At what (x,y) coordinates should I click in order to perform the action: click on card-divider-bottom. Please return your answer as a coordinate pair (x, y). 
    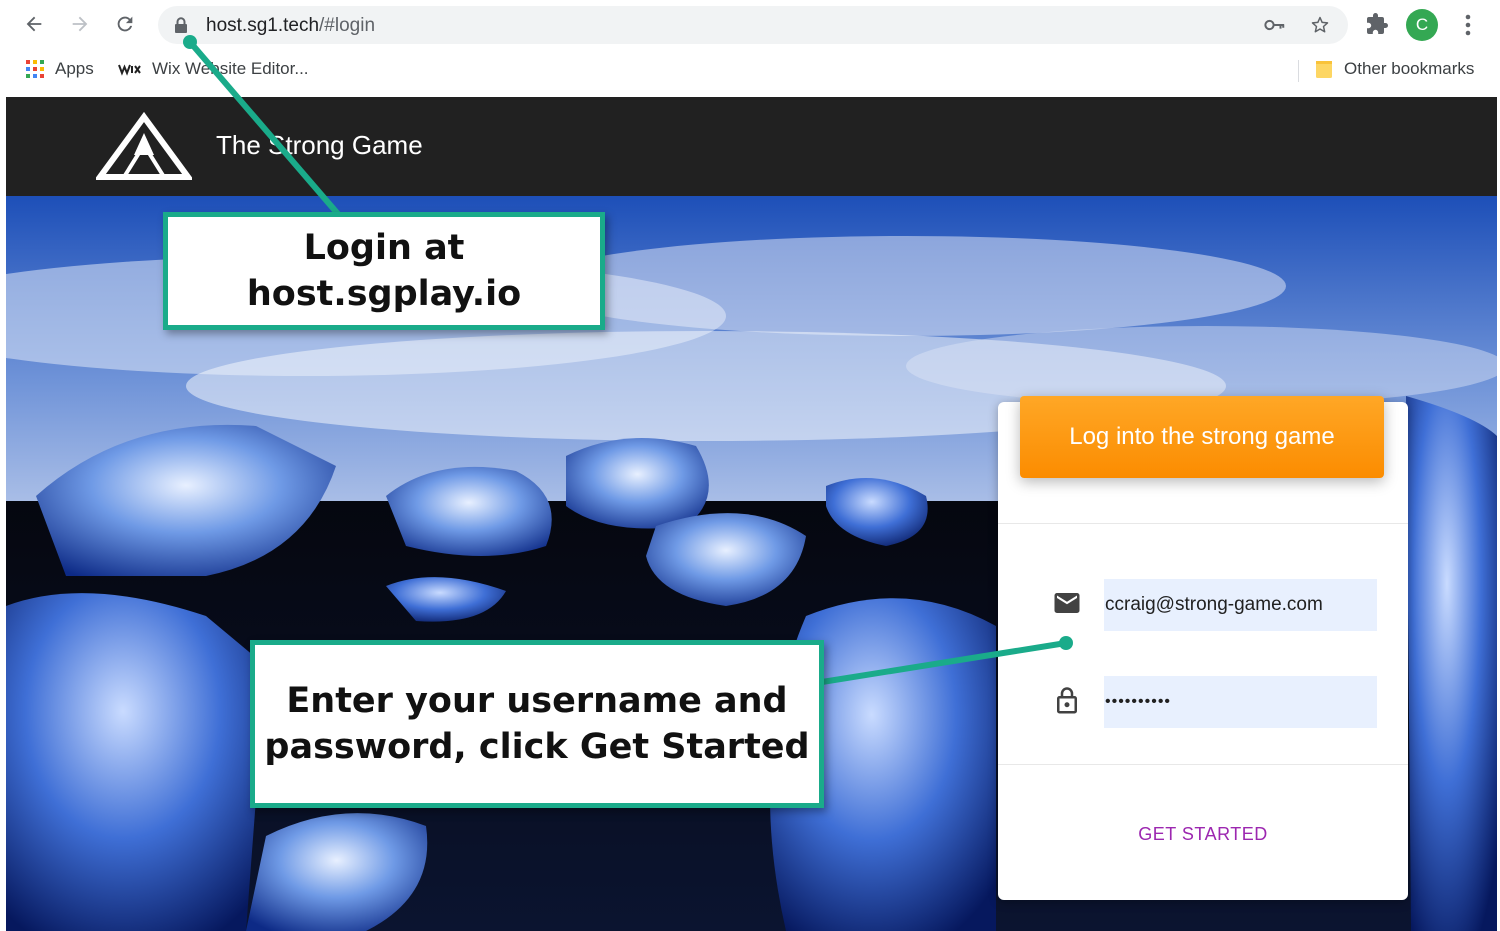
    Looking at the image, I should click on (1203, 764).